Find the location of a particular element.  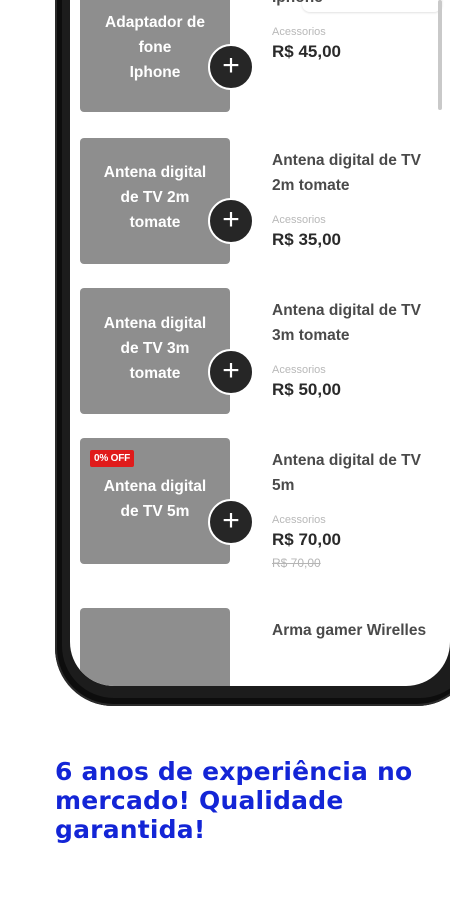

product-name-line: Iphone is located at coordinates (359, 5).